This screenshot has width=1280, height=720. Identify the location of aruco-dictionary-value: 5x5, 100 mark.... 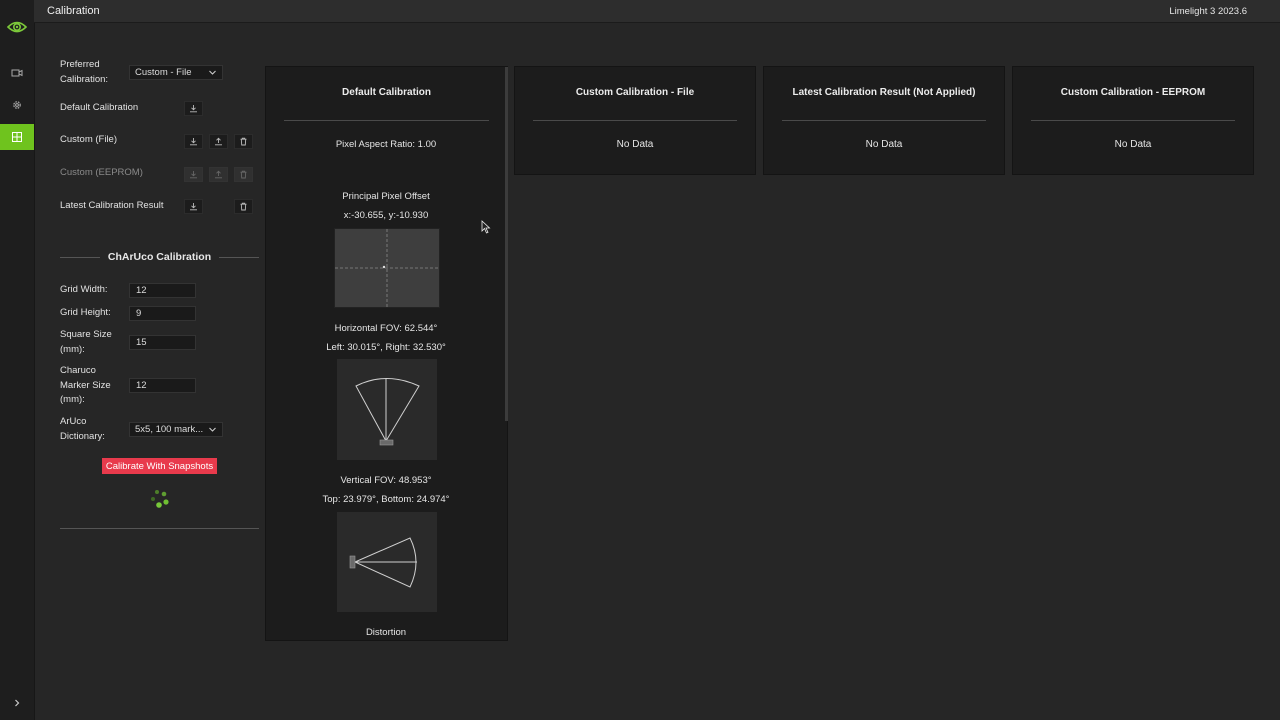
(169, 429).